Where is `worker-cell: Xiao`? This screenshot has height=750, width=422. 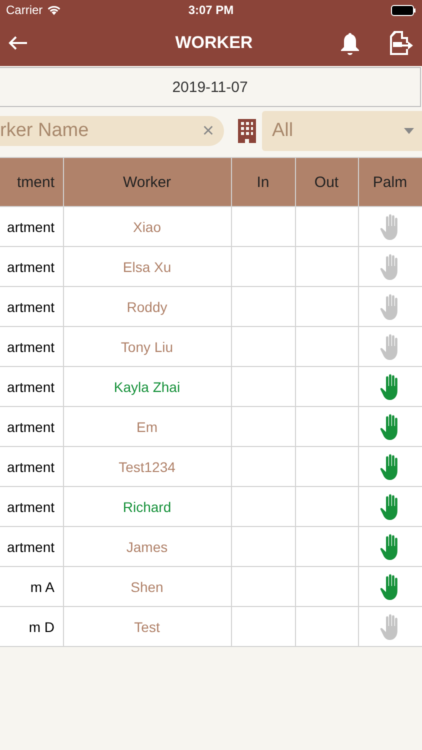 worker-cell: Xiao is located at coordinates (147, 226).